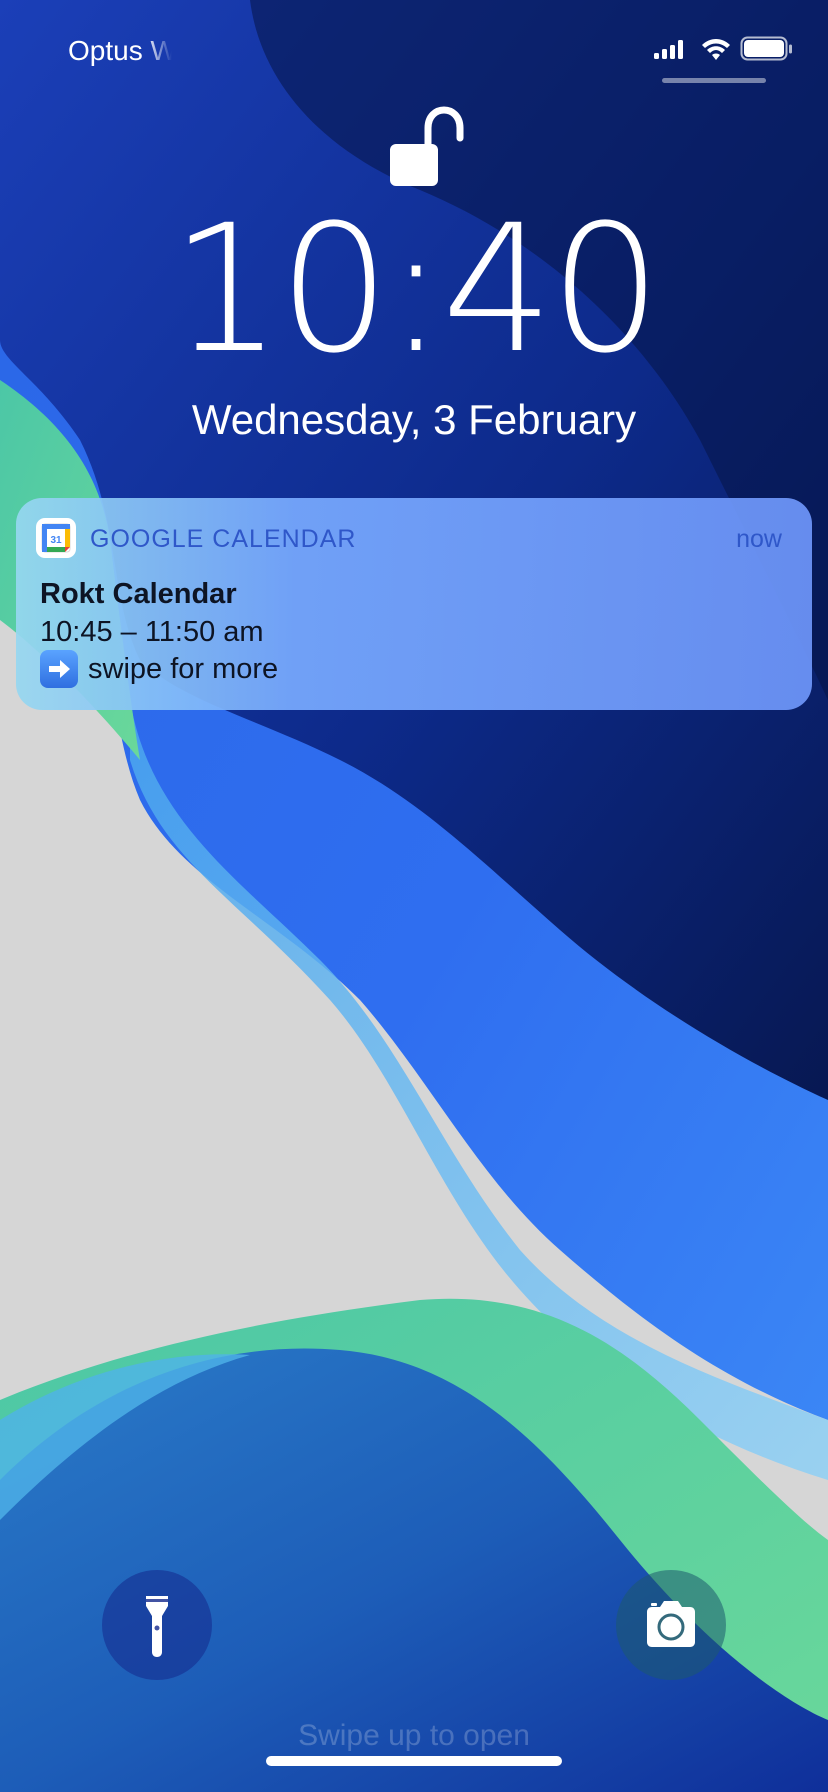  Describe the element at coordinates (759, 539) in the screenshot. I see `notification-time: now` at that location.